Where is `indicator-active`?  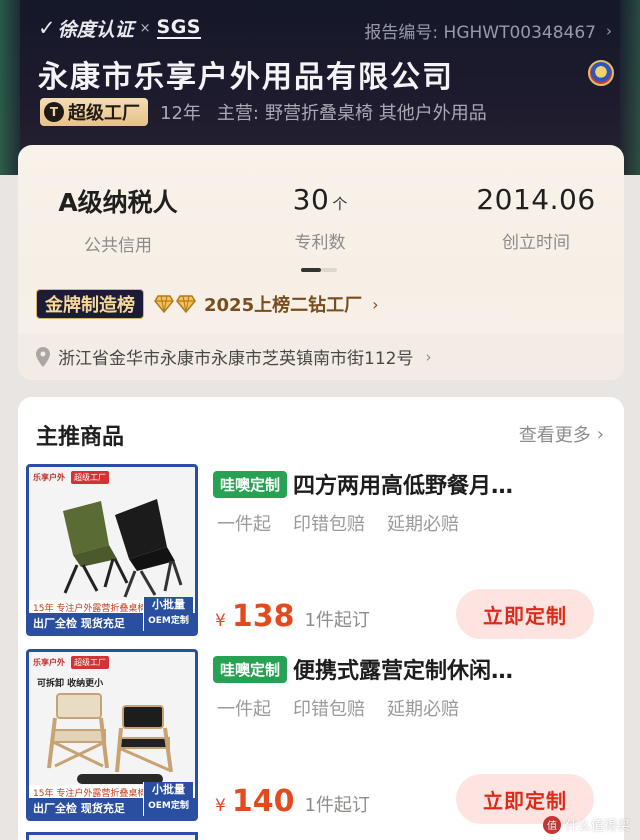 indicator-active is located at coordinates (311, 270).